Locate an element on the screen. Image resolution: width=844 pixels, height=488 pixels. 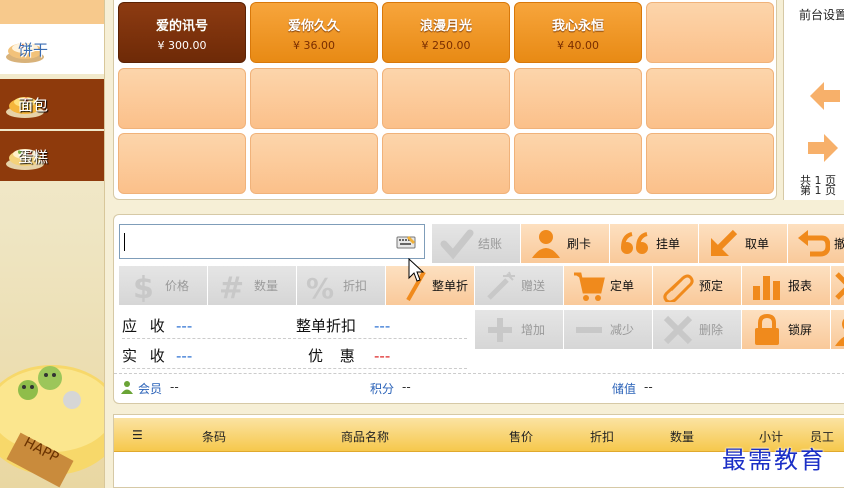
stored-value-value: -- is located at coordinates (648, 387).